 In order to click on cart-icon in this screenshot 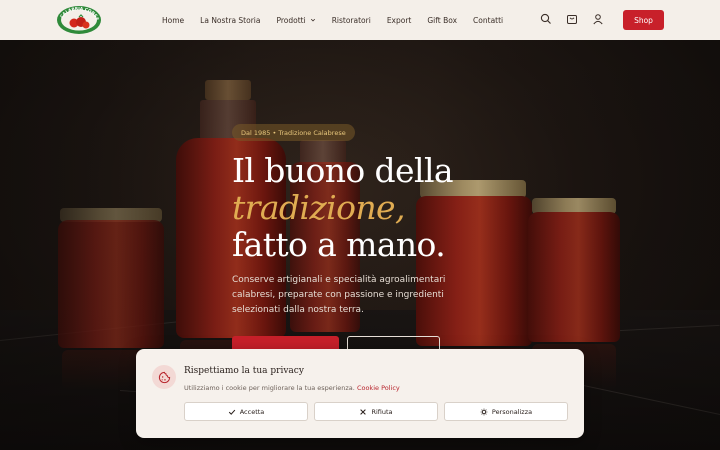, I will do `click(572, 19)`.